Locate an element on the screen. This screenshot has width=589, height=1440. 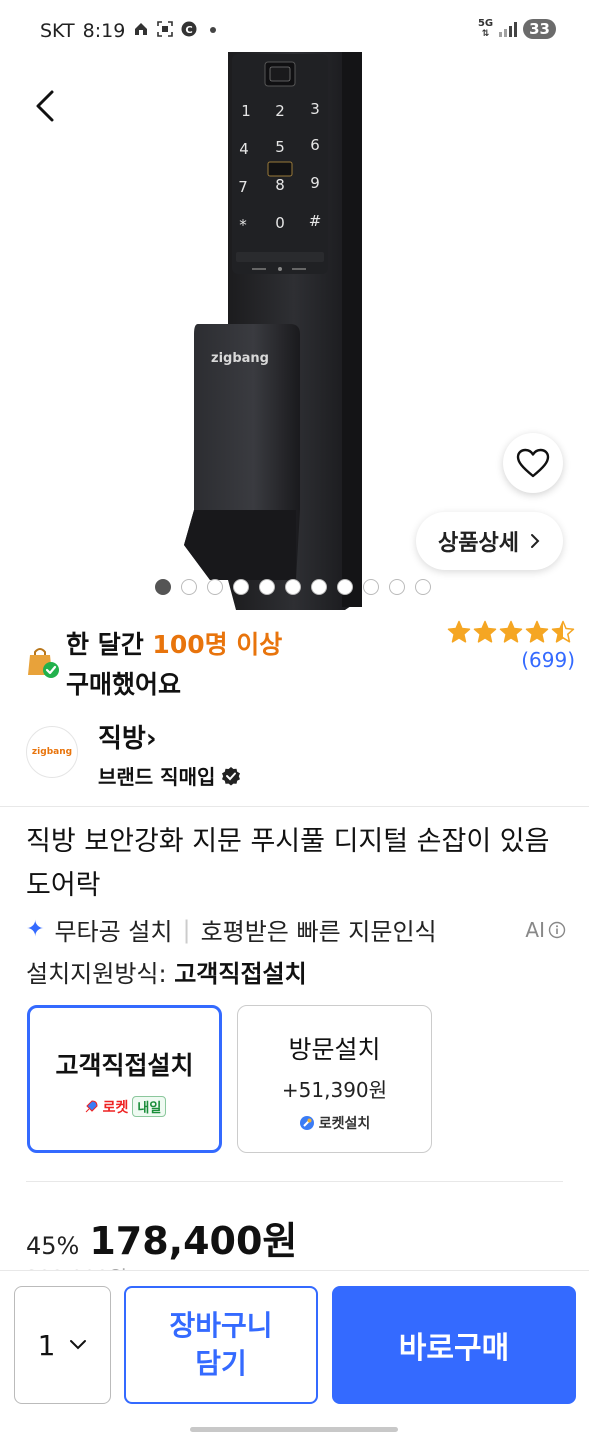
carousel-dots is located at coordinates (293, 587).